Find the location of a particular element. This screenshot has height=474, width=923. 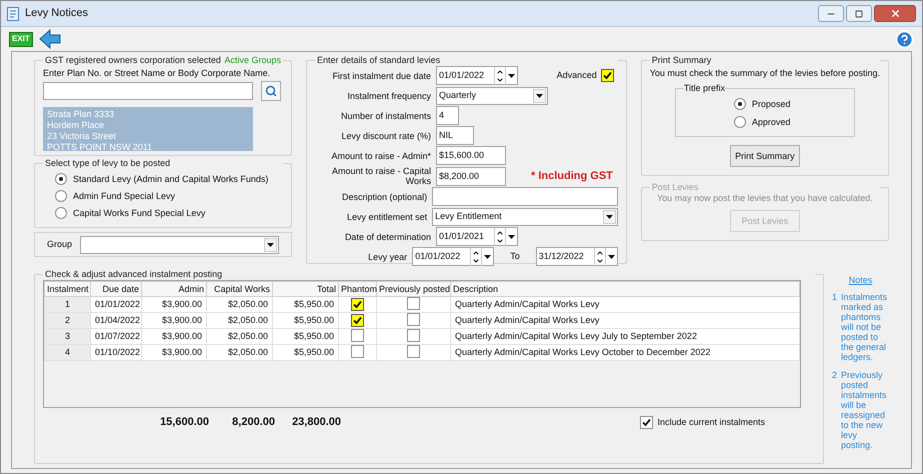

group-title: GST registered owners corporation selected is located at coordinates (133, 60).